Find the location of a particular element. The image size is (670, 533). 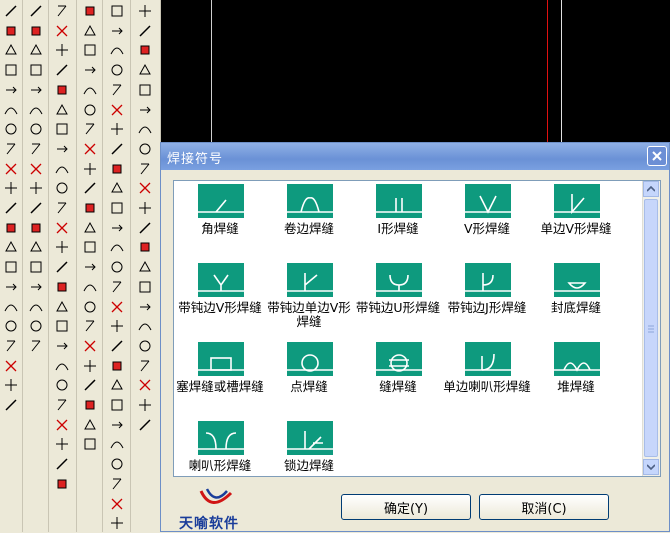

weld-symbol-item: 锁边焊缝 is located at coordinates (309, 460).